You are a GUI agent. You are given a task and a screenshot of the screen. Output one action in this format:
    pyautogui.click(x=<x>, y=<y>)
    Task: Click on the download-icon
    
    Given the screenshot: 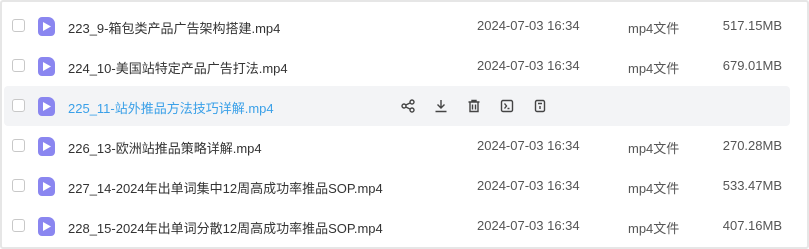 What is the action you would take?
    pyautogui.click(x=441, y=106)
    